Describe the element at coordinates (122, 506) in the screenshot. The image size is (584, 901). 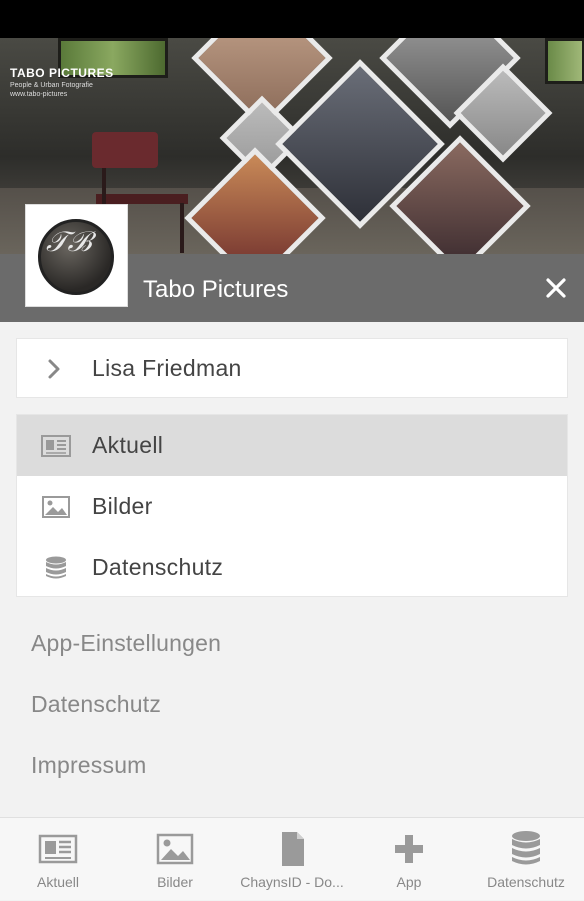
I see `menu-item-label: Bilder` at that location.